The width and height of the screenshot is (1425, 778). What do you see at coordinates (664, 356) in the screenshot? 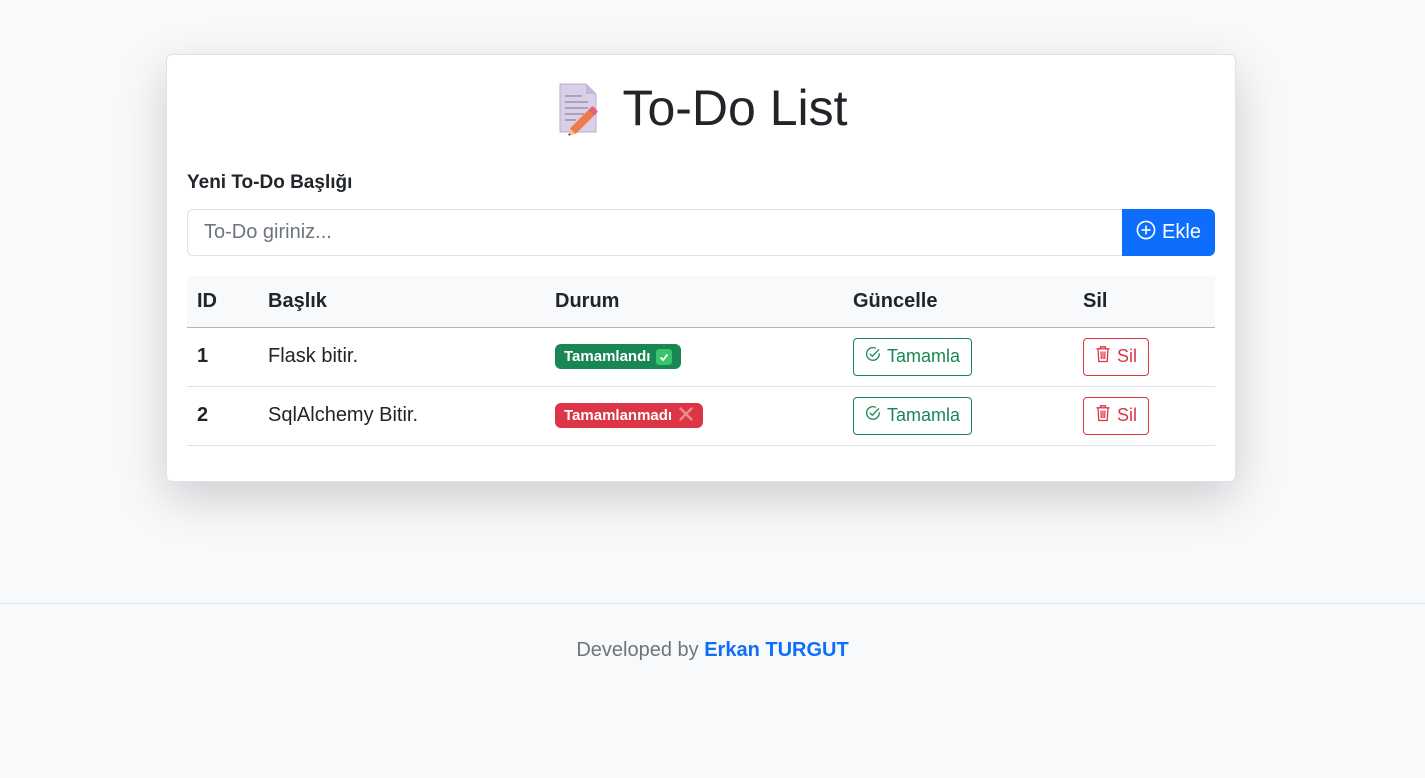
I see `check-mark-icon` at bounding box center [664, 356].